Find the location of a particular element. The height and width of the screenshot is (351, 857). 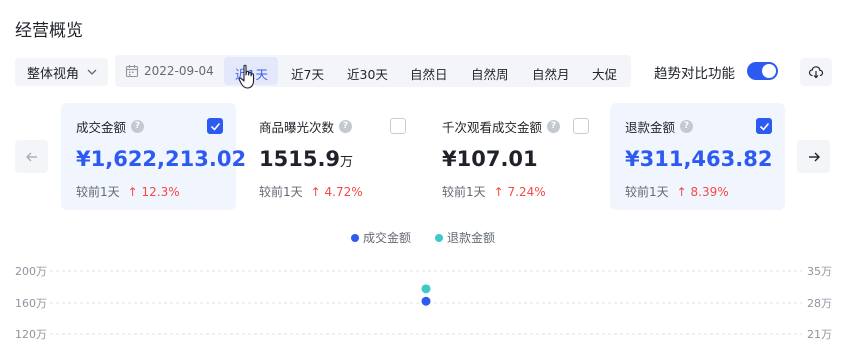

cloud-download-icon is located at coordinates (816, 72).